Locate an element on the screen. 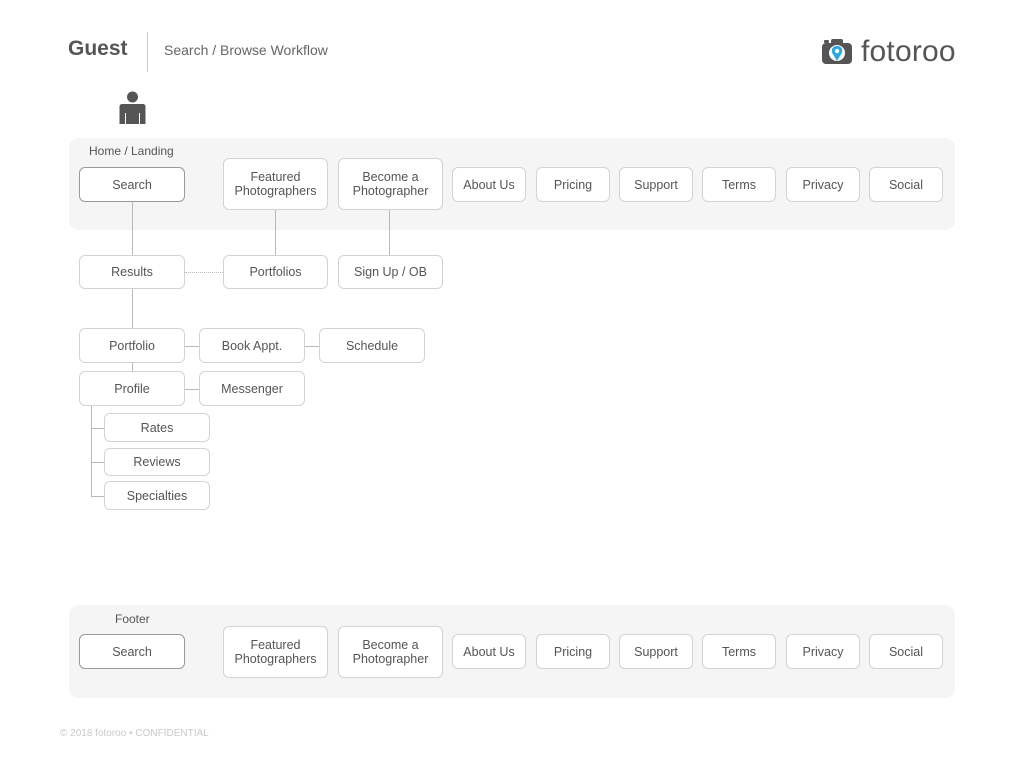 Image resolution: width=1024 pixels, height=768 pixels. landing-become-photographer-node: Become a Photographer is located at coordinates (390, 184).